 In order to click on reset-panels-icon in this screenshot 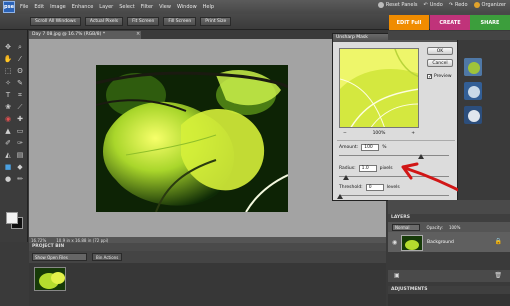, I will do `click(380, 5)`.